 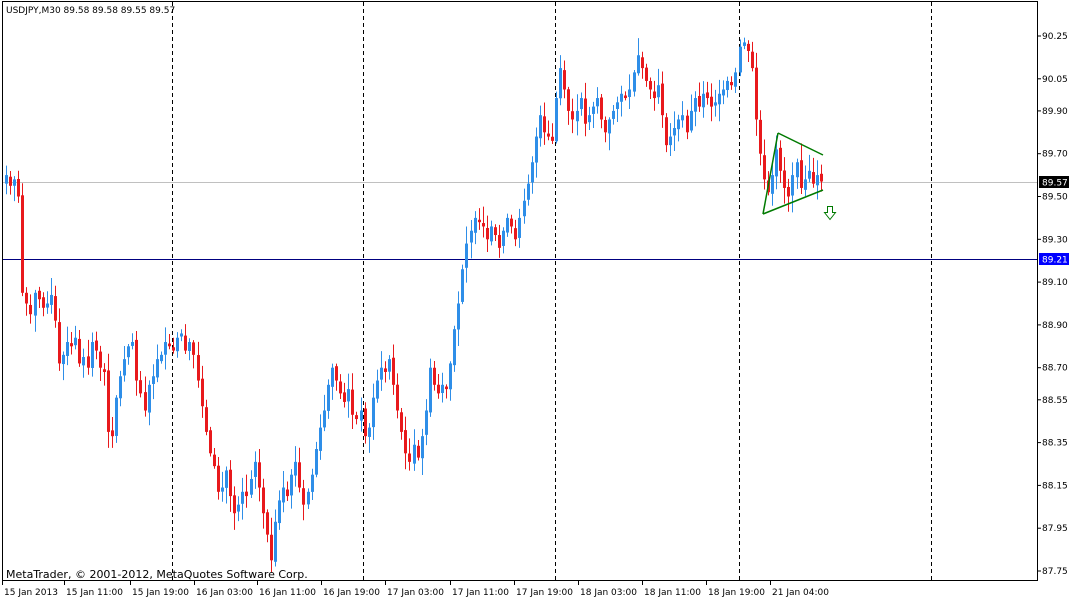 I want to click on time-tick-label: 16 Jan 19:00, so click(x=351, y=593).